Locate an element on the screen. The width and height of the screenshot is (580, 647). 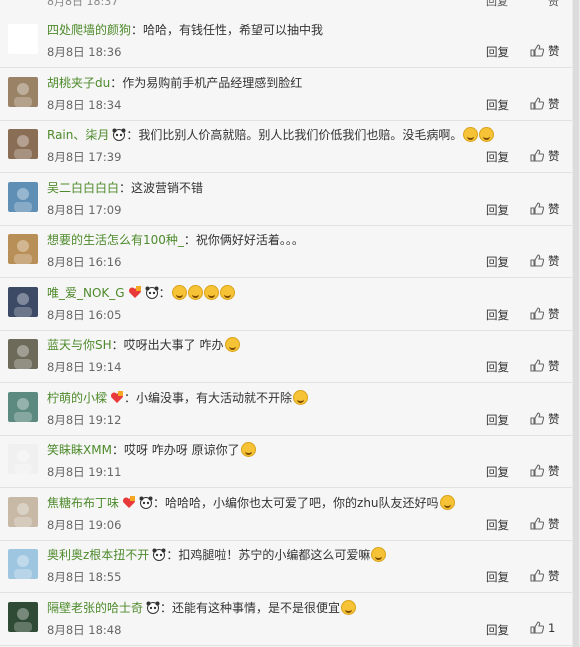
comment-body: 唯_爱_NOK_G ： is located at coordinates (141, 293).